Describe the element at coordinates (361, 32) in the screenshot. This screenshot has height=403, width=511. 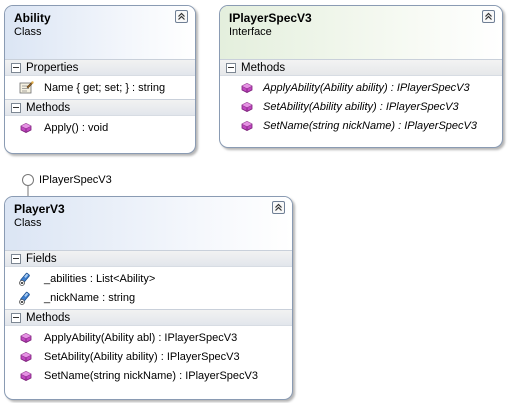
I see `interface-header: IPlayerSpecV3 Interface` at that location.